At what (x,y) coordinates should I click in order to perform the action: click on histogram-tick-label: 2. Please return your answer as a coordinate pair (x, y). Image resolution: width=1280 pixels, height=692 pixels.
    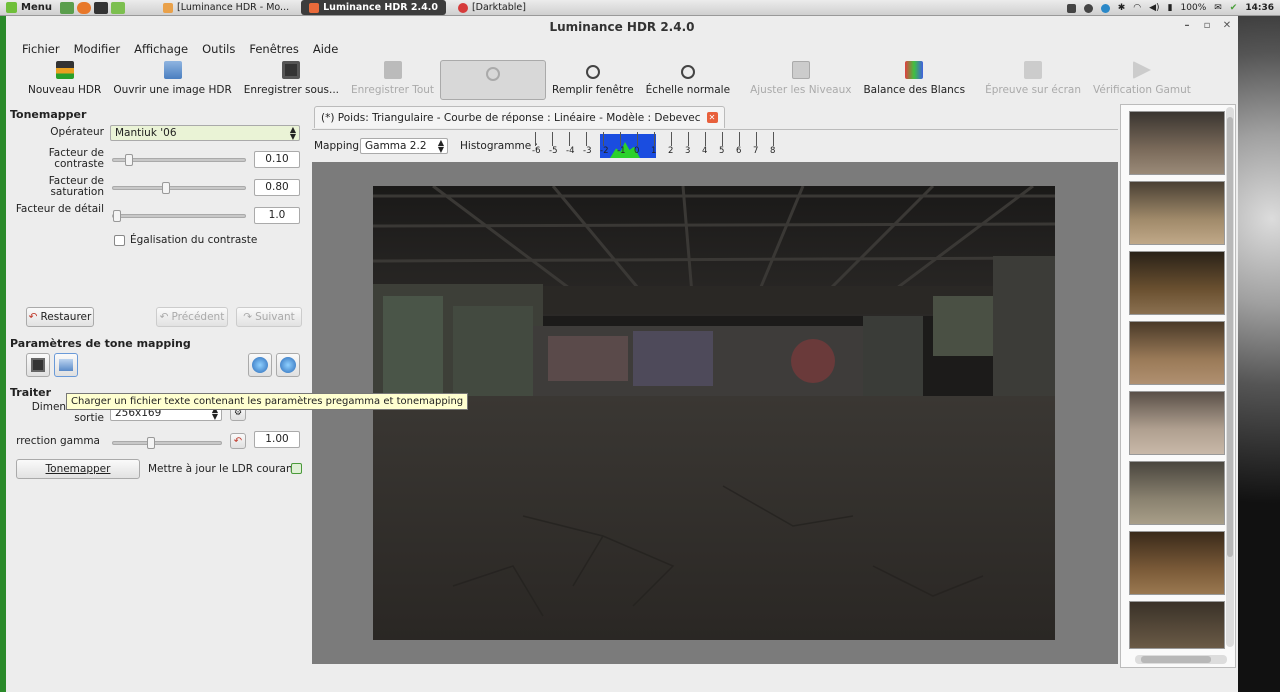
    Looking at the image, I should click on (671, 151).